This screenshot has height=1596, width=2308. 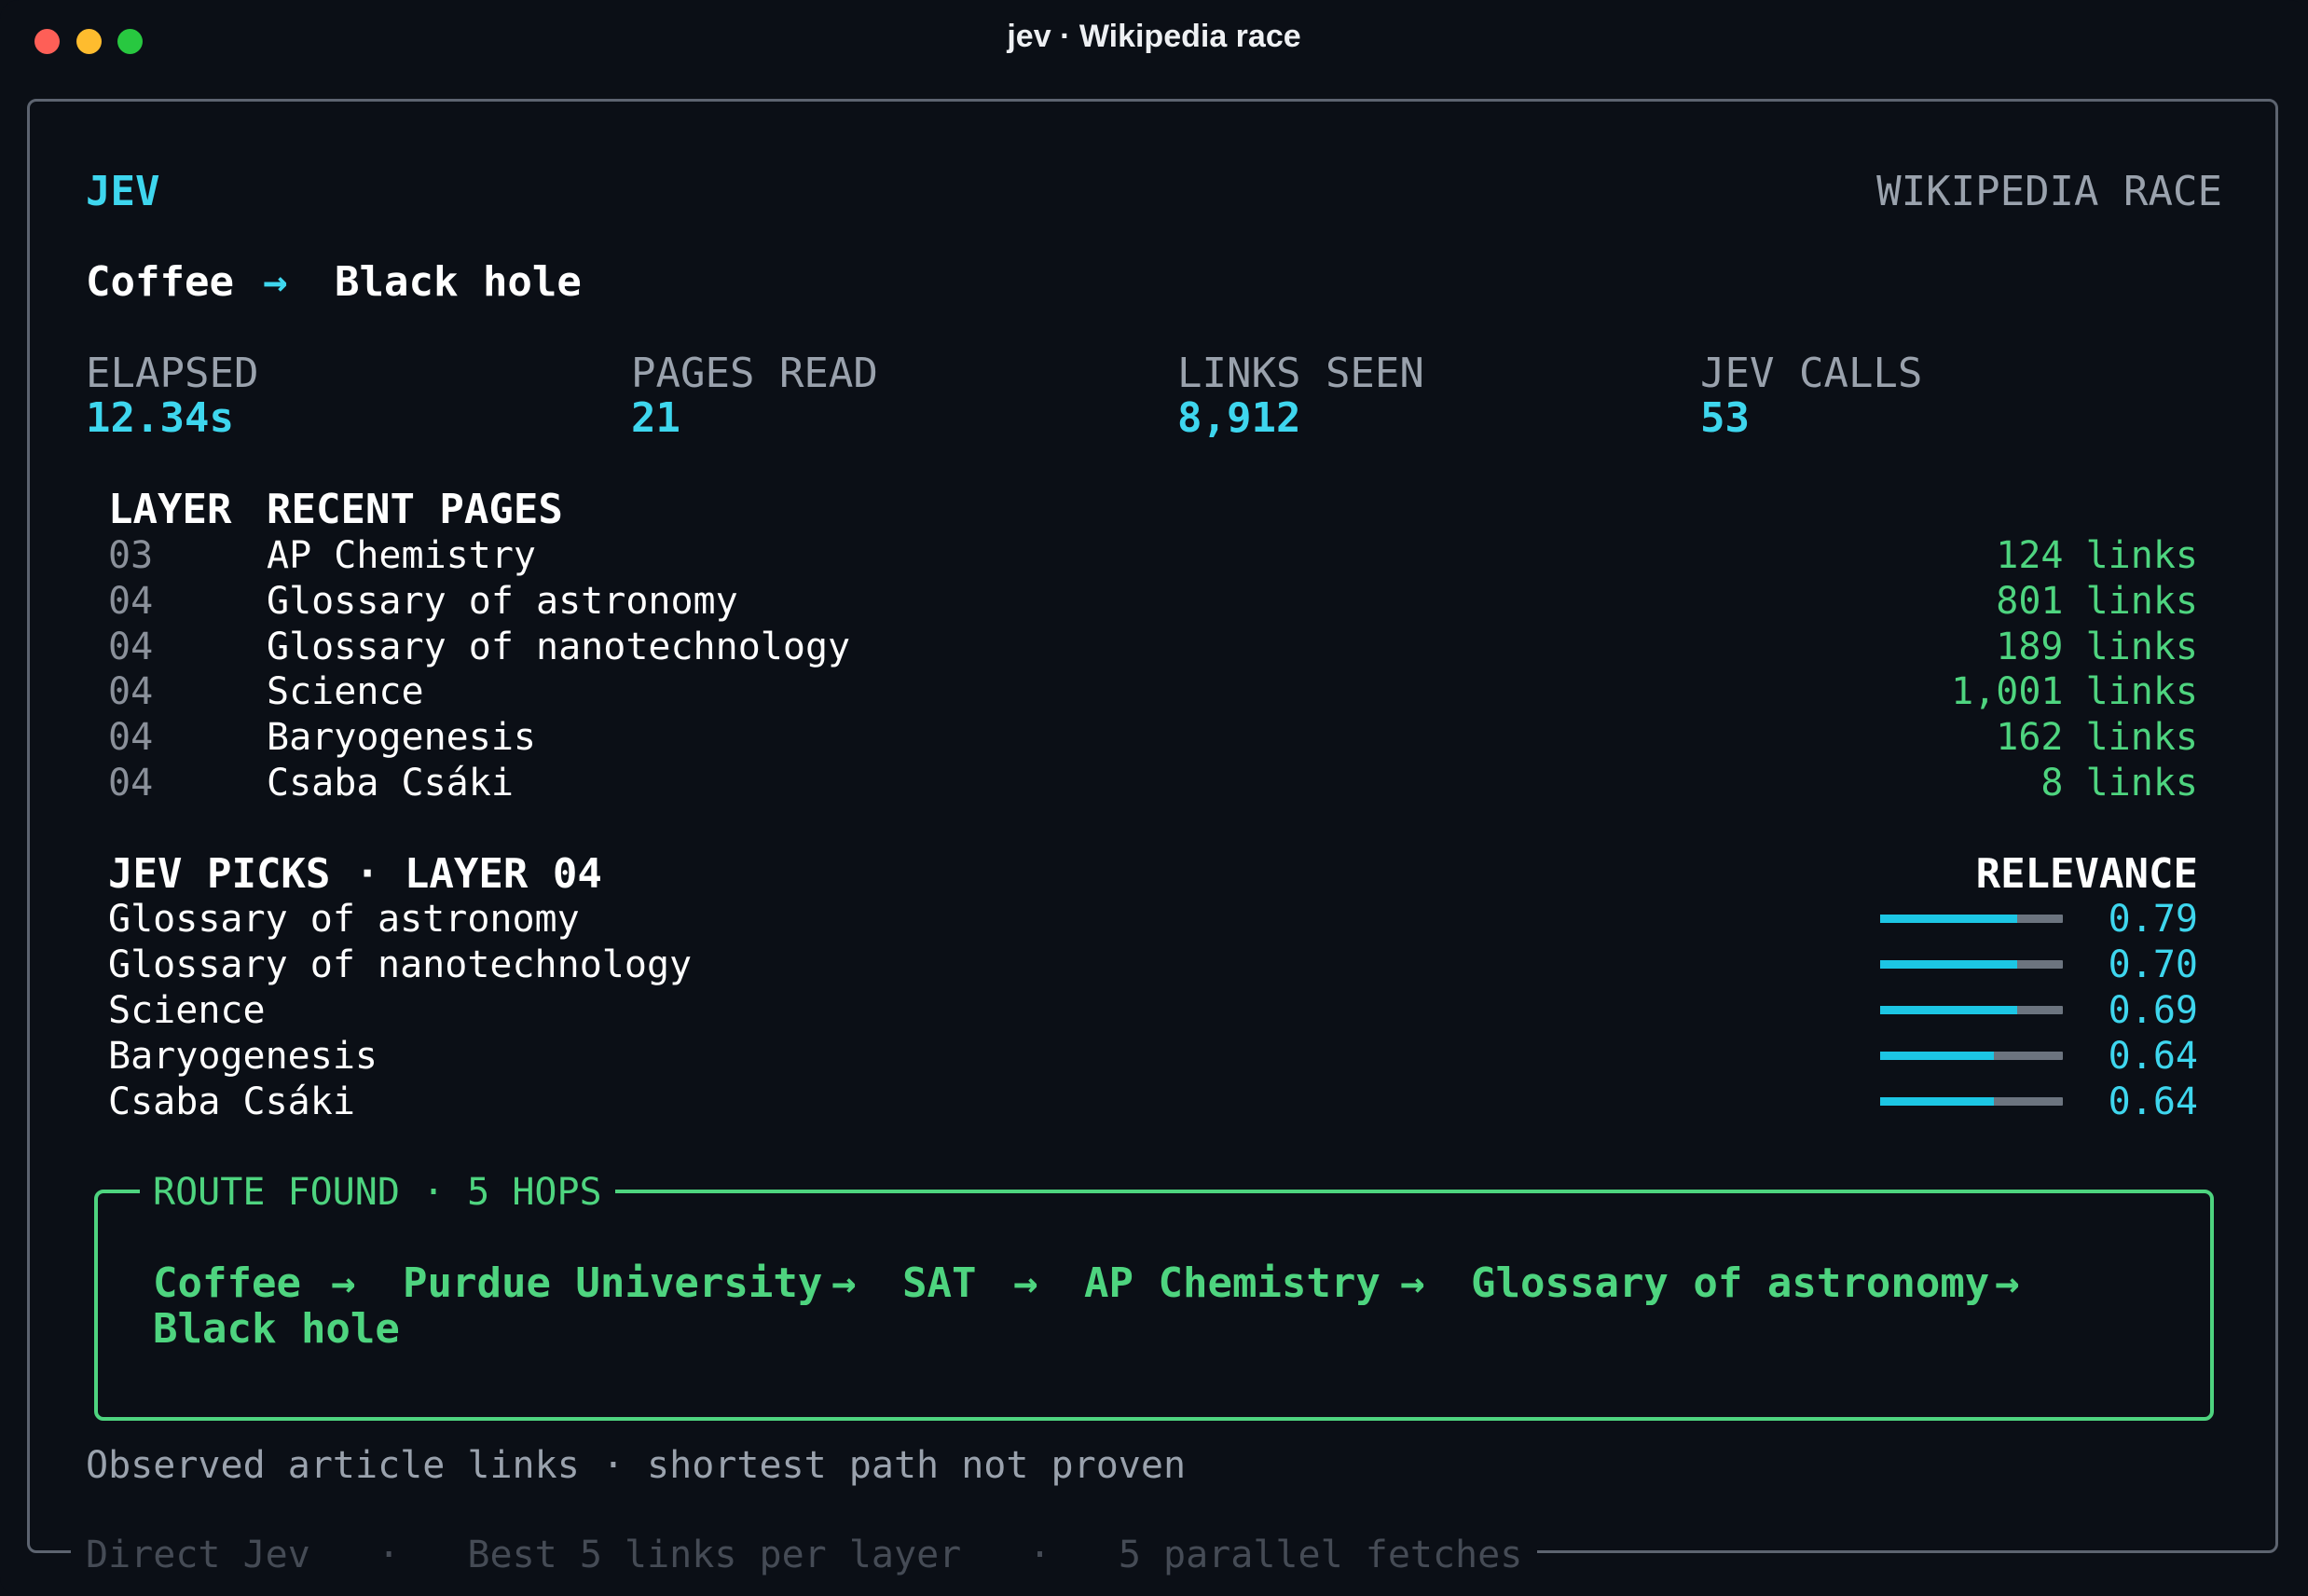 I want to click on stat-label-elapsed: ELAPSED, so click(x=172, y=373).